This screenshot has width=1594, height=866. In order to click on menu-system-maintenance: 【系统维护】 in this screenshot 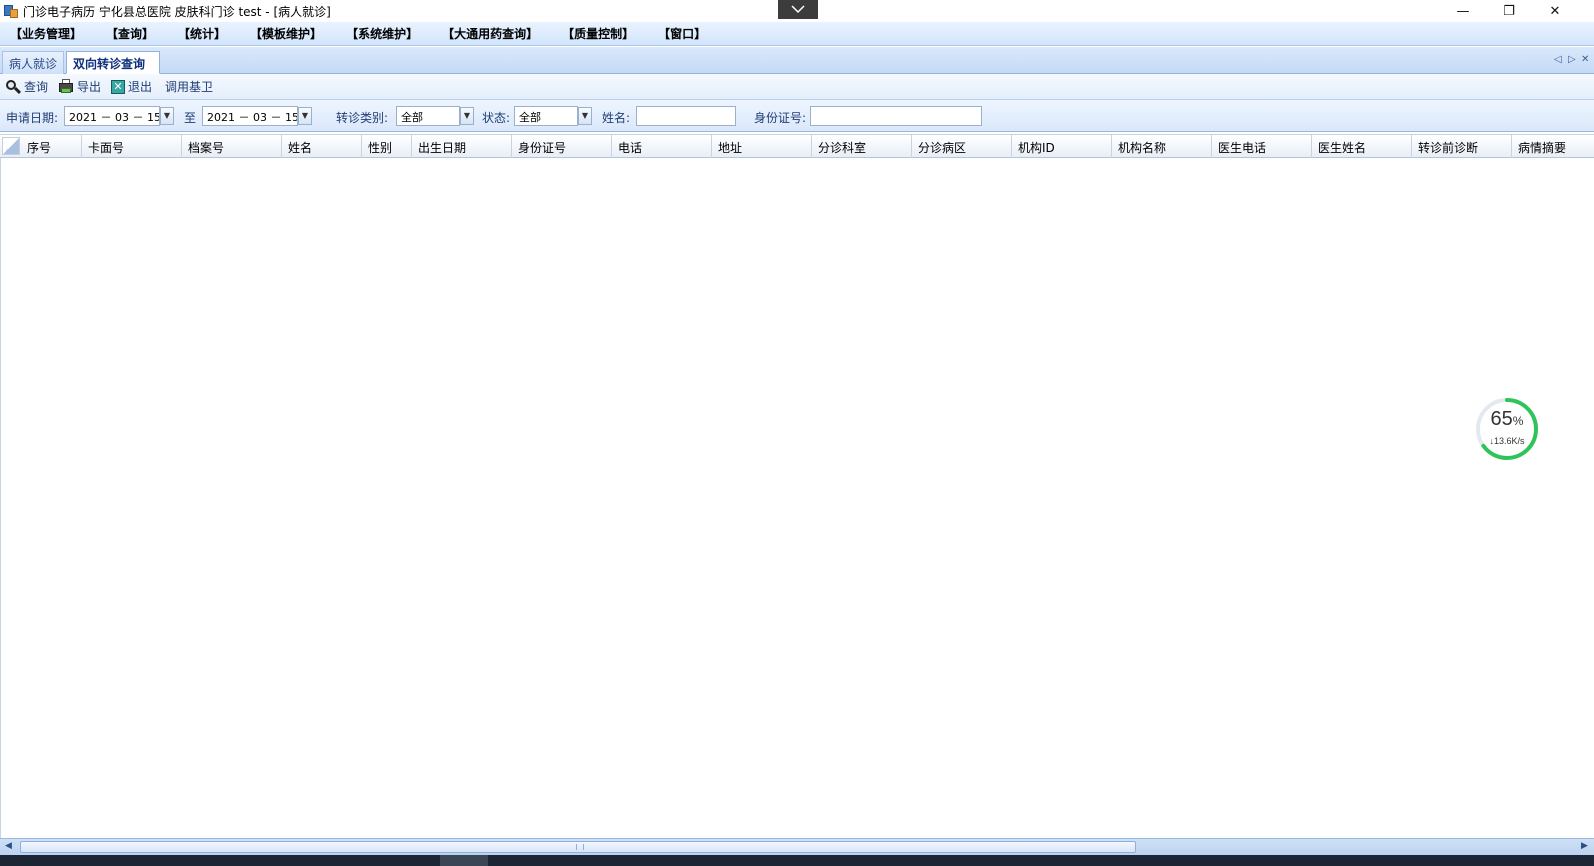, I will do `click(382, 33)`.